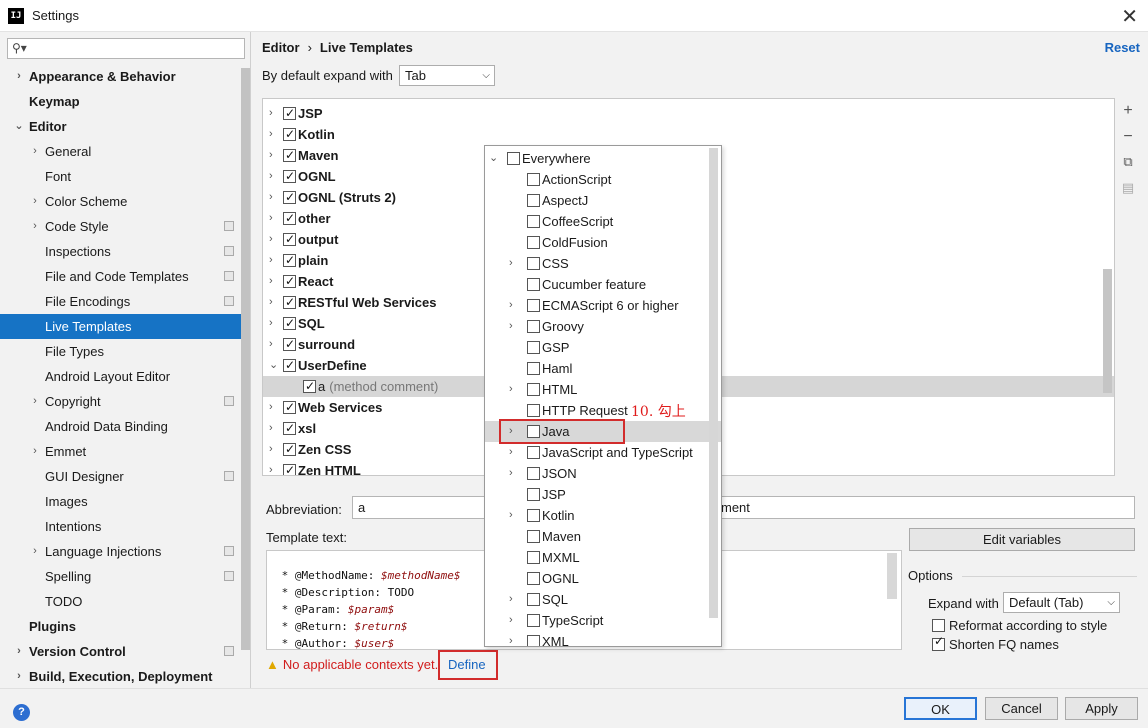 The height and width of the screenshot is (728, 1148). I want to click on sidebar-item-android-data-binding: Android Data Binding, so click(125, 426).